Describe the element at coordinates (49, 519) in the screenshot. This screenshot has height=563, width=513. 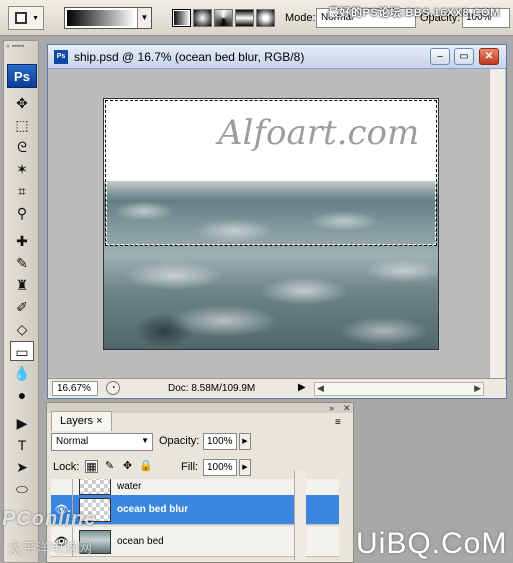
I see `pconline-watermark: PConline` at that location.